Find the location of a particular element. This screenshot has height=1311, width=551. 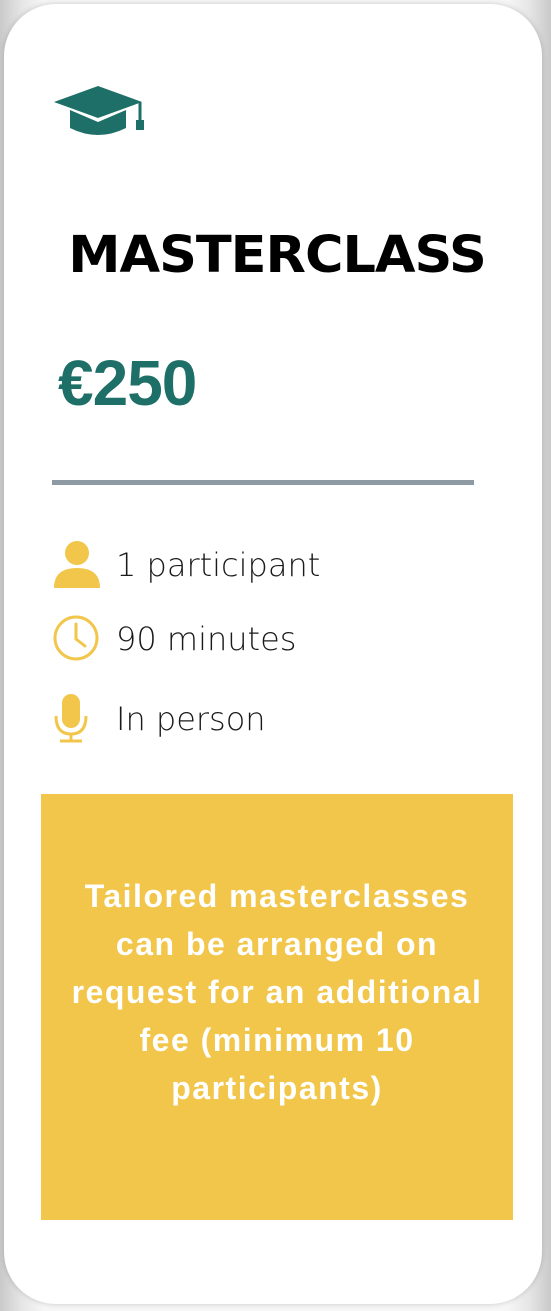

clock-icon is located at coordinates (76, 638).